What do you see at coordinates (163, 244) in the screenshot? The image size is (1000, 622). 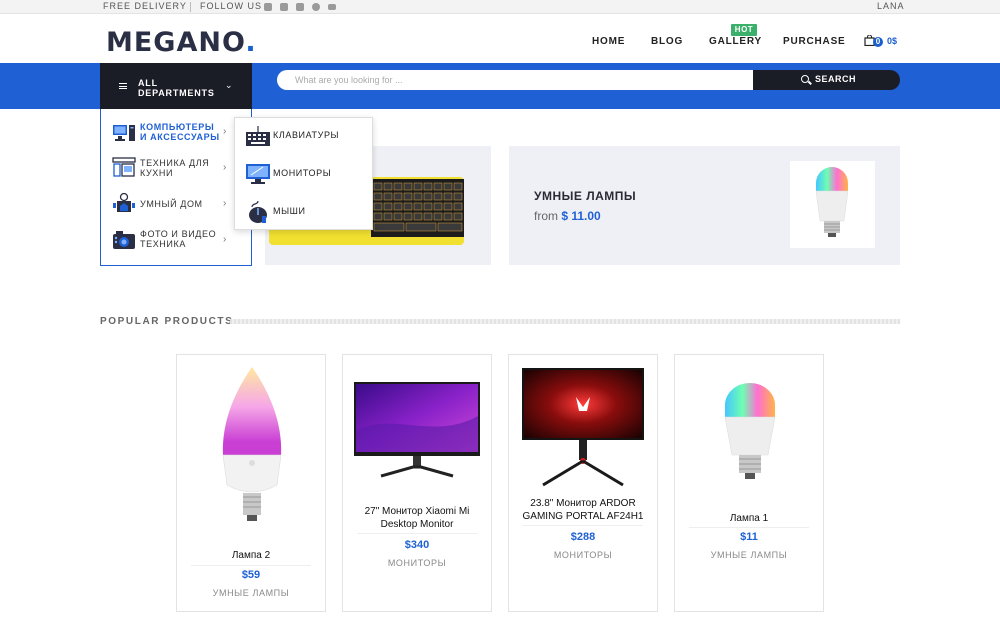 I see `category-label: ТЕХНИКА` at bounding box center [163, 244].